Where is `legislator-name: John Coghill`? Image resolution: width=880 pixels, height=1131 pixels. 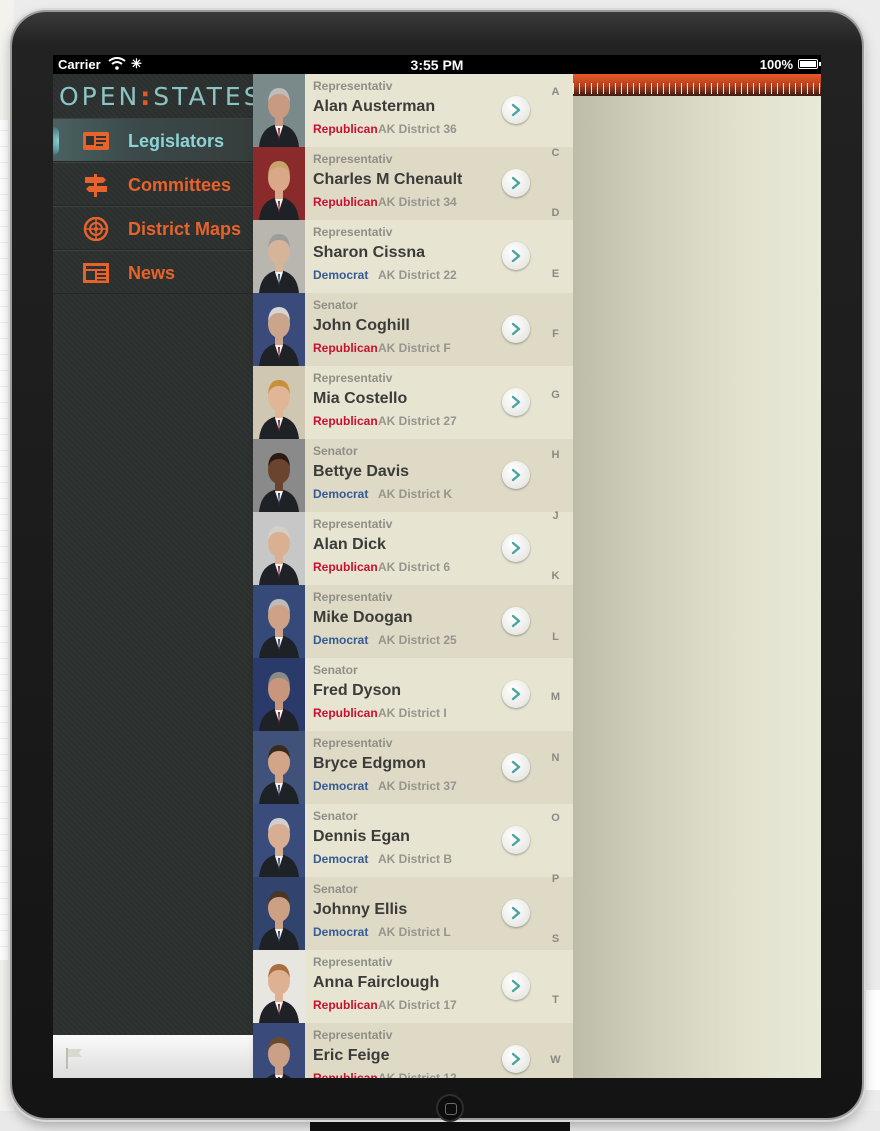 legislator-name: John Coghill is located at coordinates (361, 325).